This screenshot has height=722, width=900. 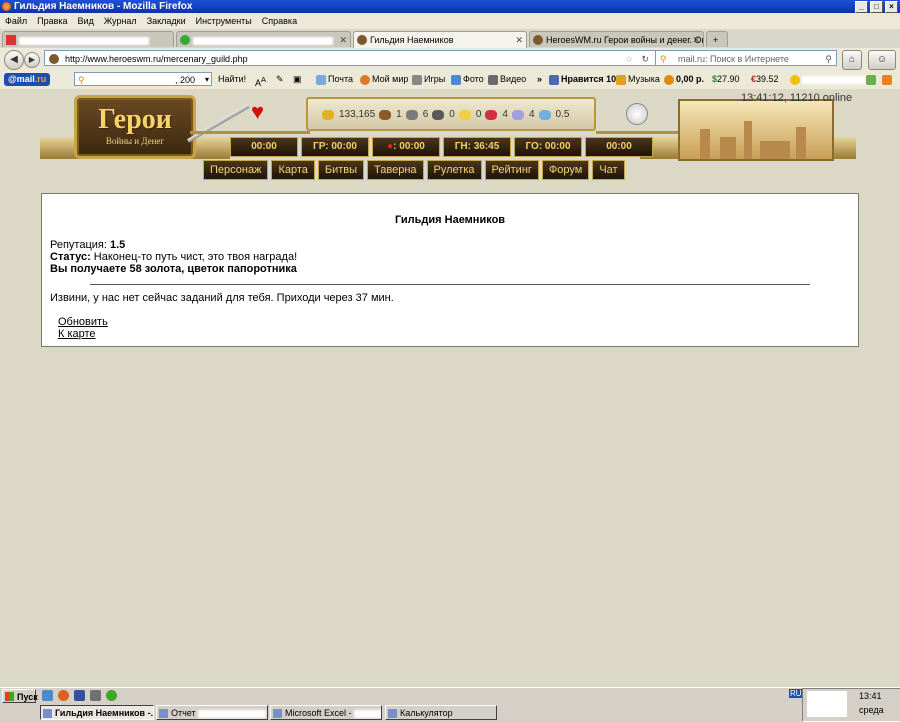 What do you see at coordinates (279, 21) in the screenshot?
I see `menu-help: Справка` at bounding box center [279, 21].